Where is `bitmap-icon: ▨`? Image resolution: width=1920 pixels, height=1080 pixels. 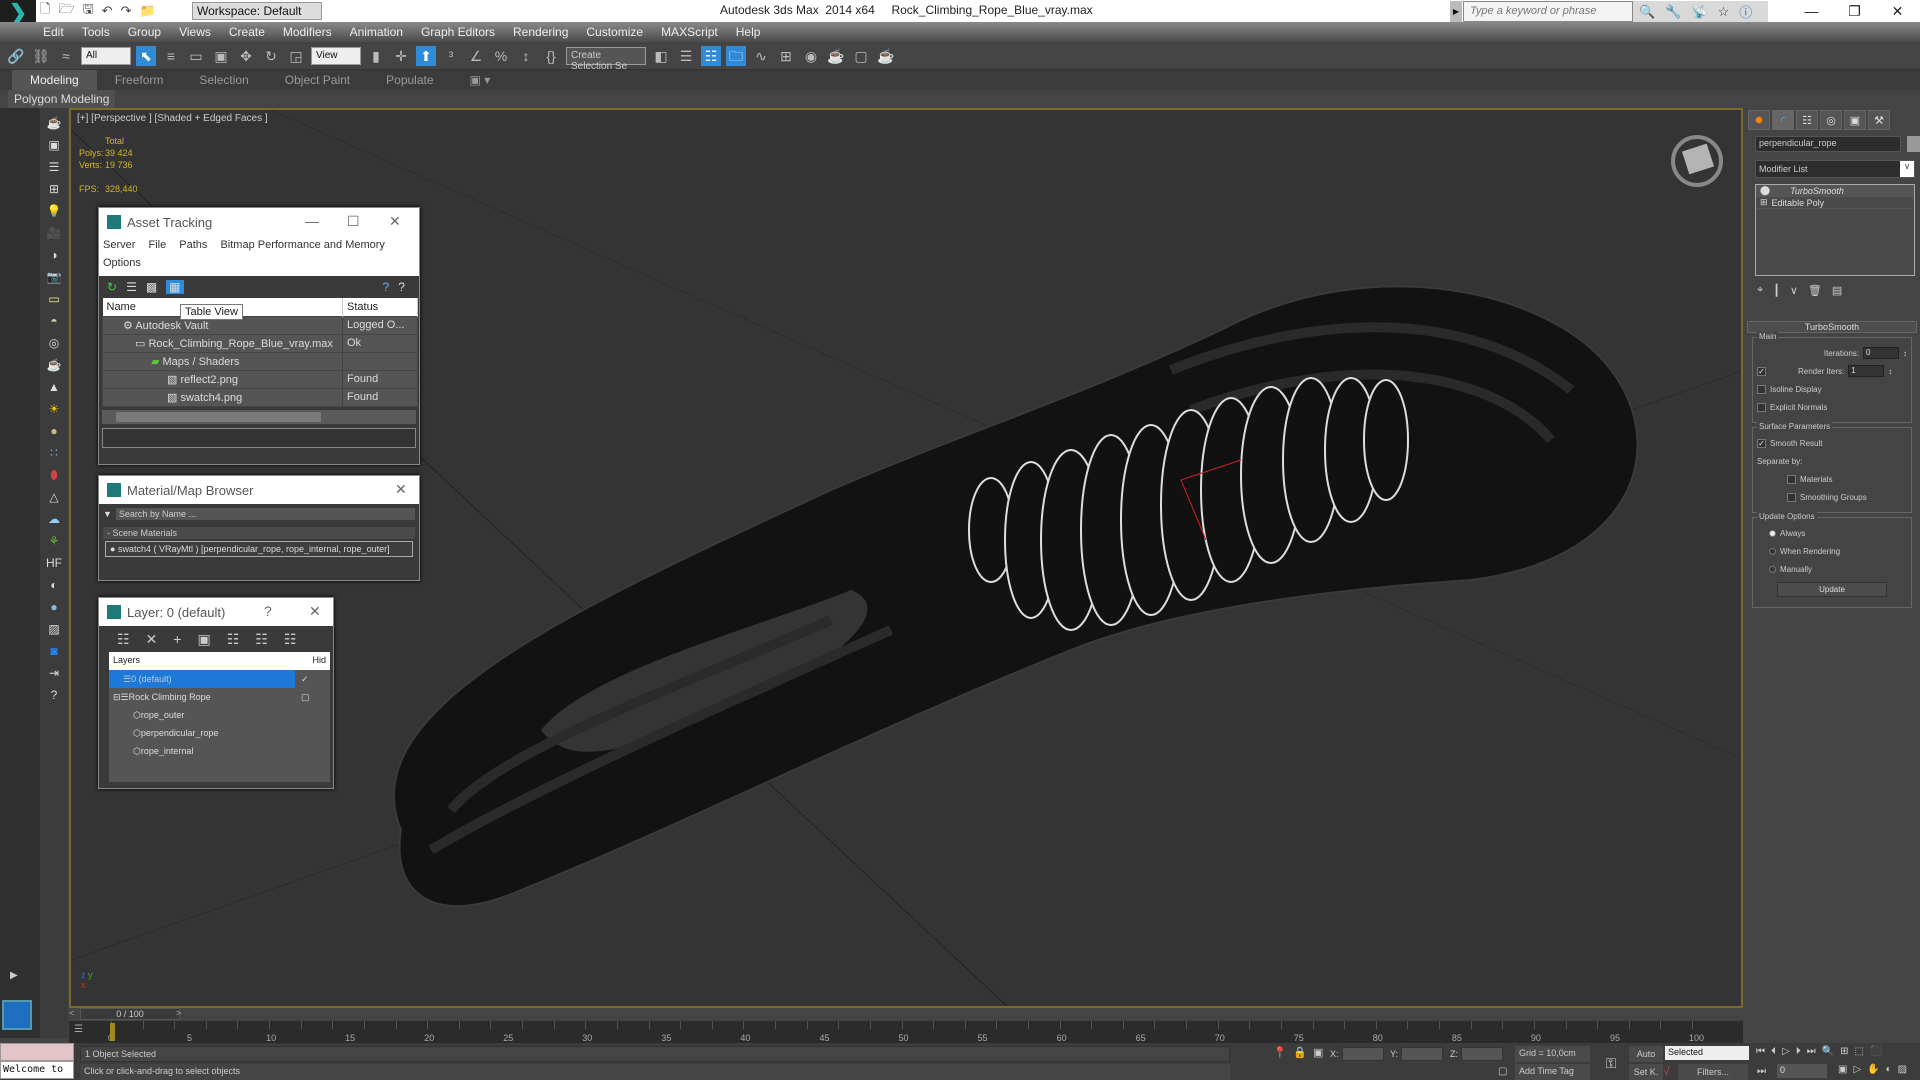 bitmap-icon: ▨ is located at coordinates (54, 629).